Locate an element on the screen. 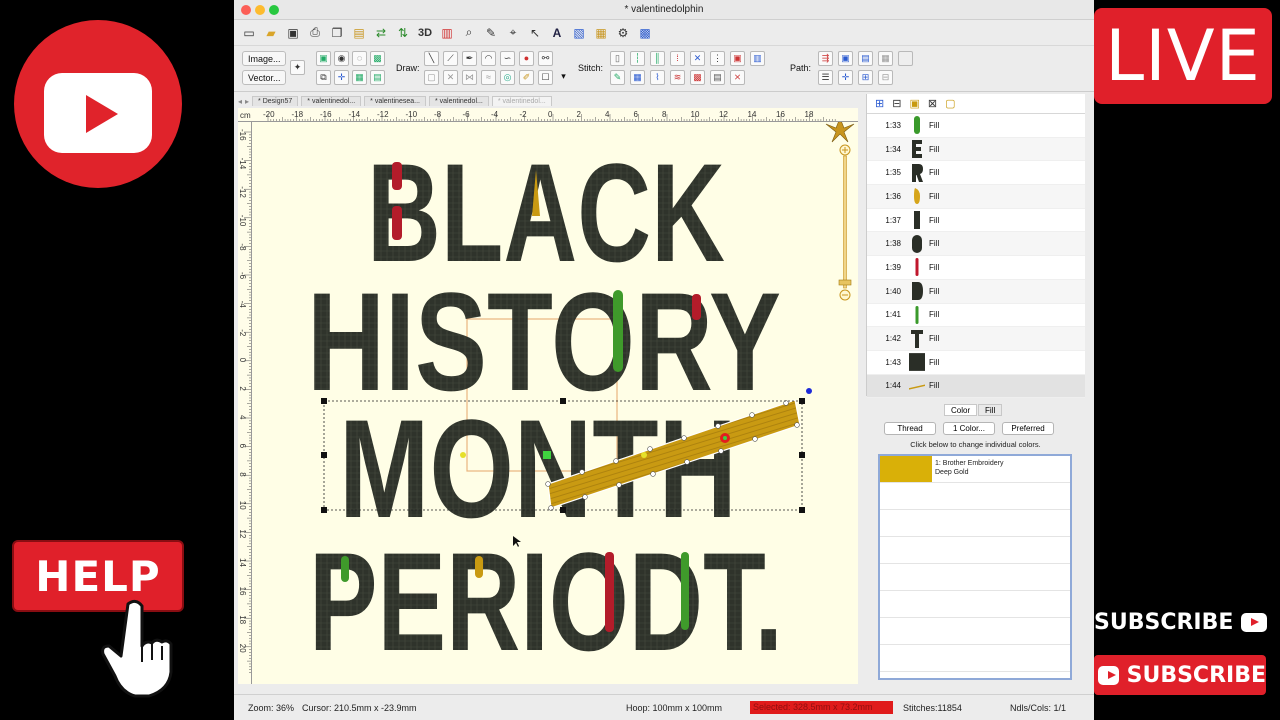 Image resolution: width=1280 pixels, height=720 pixels. zoom-slider is located at coordinates (845, 224).